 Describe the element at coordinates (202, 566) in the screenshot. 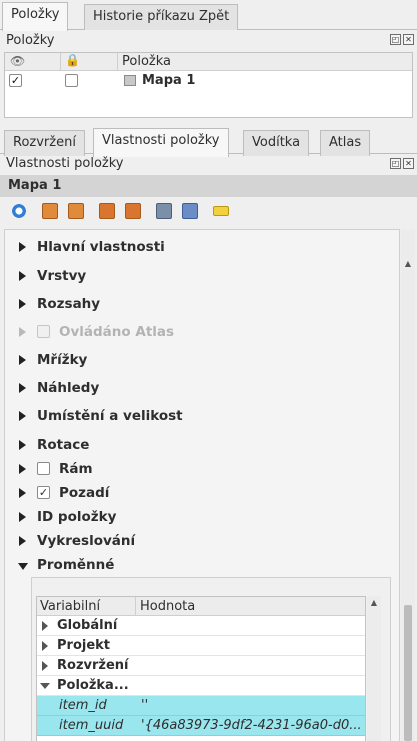

I see `group-variables: Proměnné` at that location.